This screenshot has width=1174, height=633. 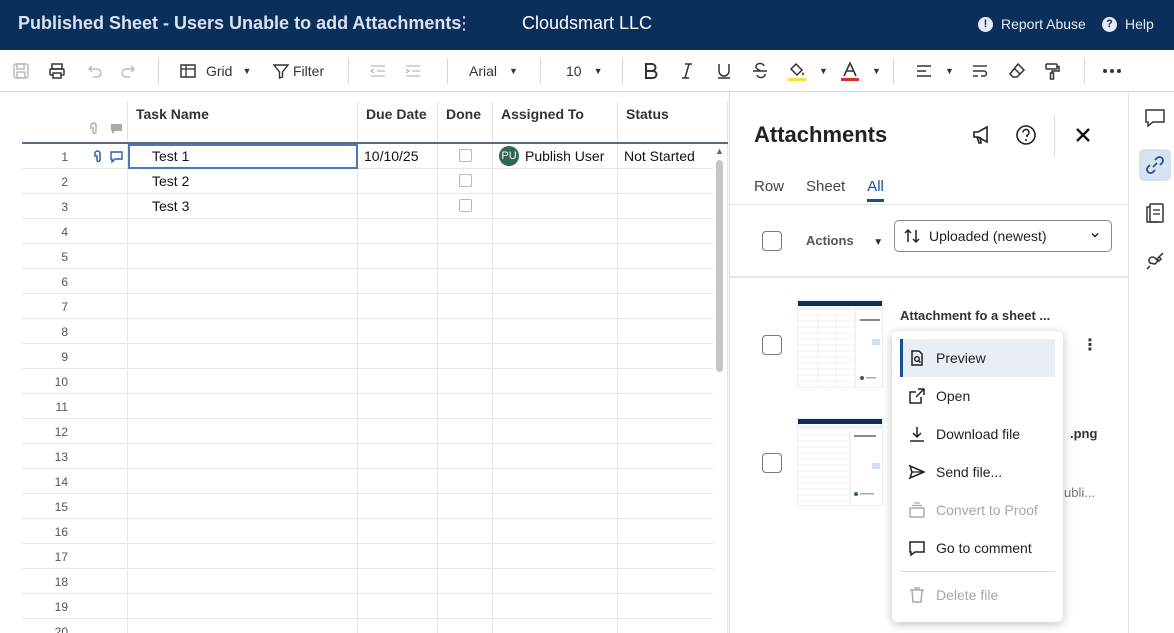 What do you see at coordinates (1155, 213) in the screenshot?
I see `rail-summary-button` at bounding box center [1155, 213].